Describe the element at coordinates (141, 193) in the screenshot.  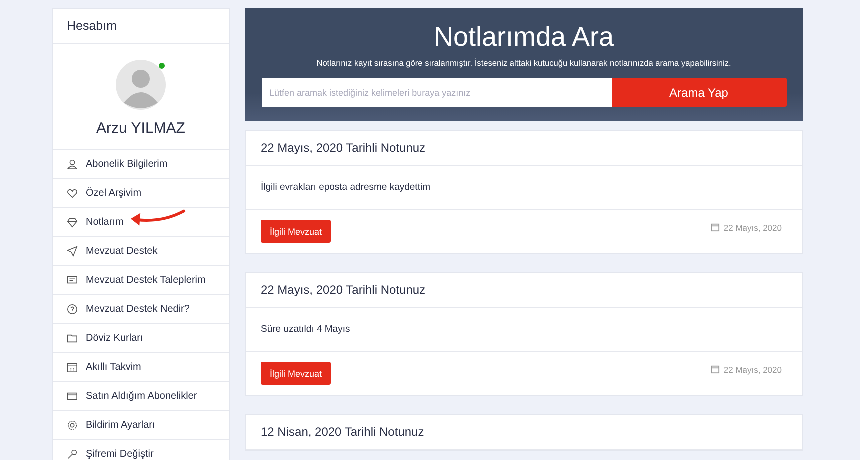
I see `sidebar-item: Özel Arşivim` at that location.